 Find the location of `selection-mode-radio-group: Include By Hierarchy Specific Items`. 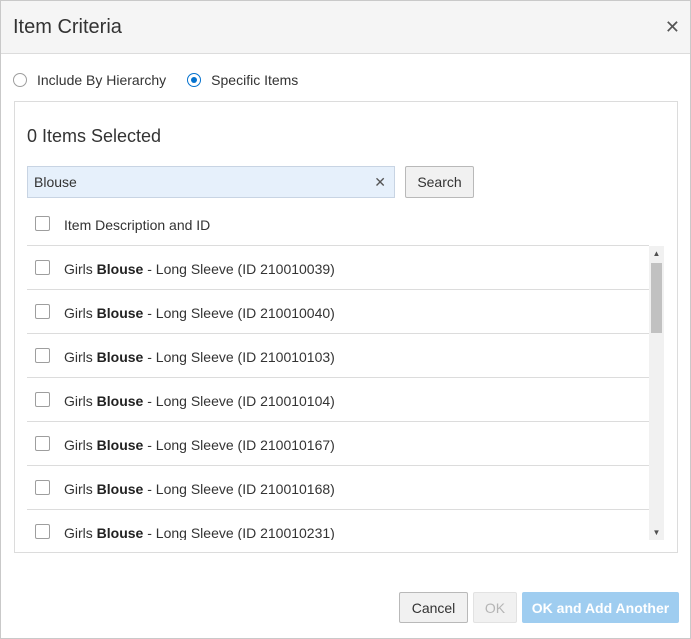

selection-mode-radio-group: Include By Hierarchy Specific Items is located at coordinates (155, 80).